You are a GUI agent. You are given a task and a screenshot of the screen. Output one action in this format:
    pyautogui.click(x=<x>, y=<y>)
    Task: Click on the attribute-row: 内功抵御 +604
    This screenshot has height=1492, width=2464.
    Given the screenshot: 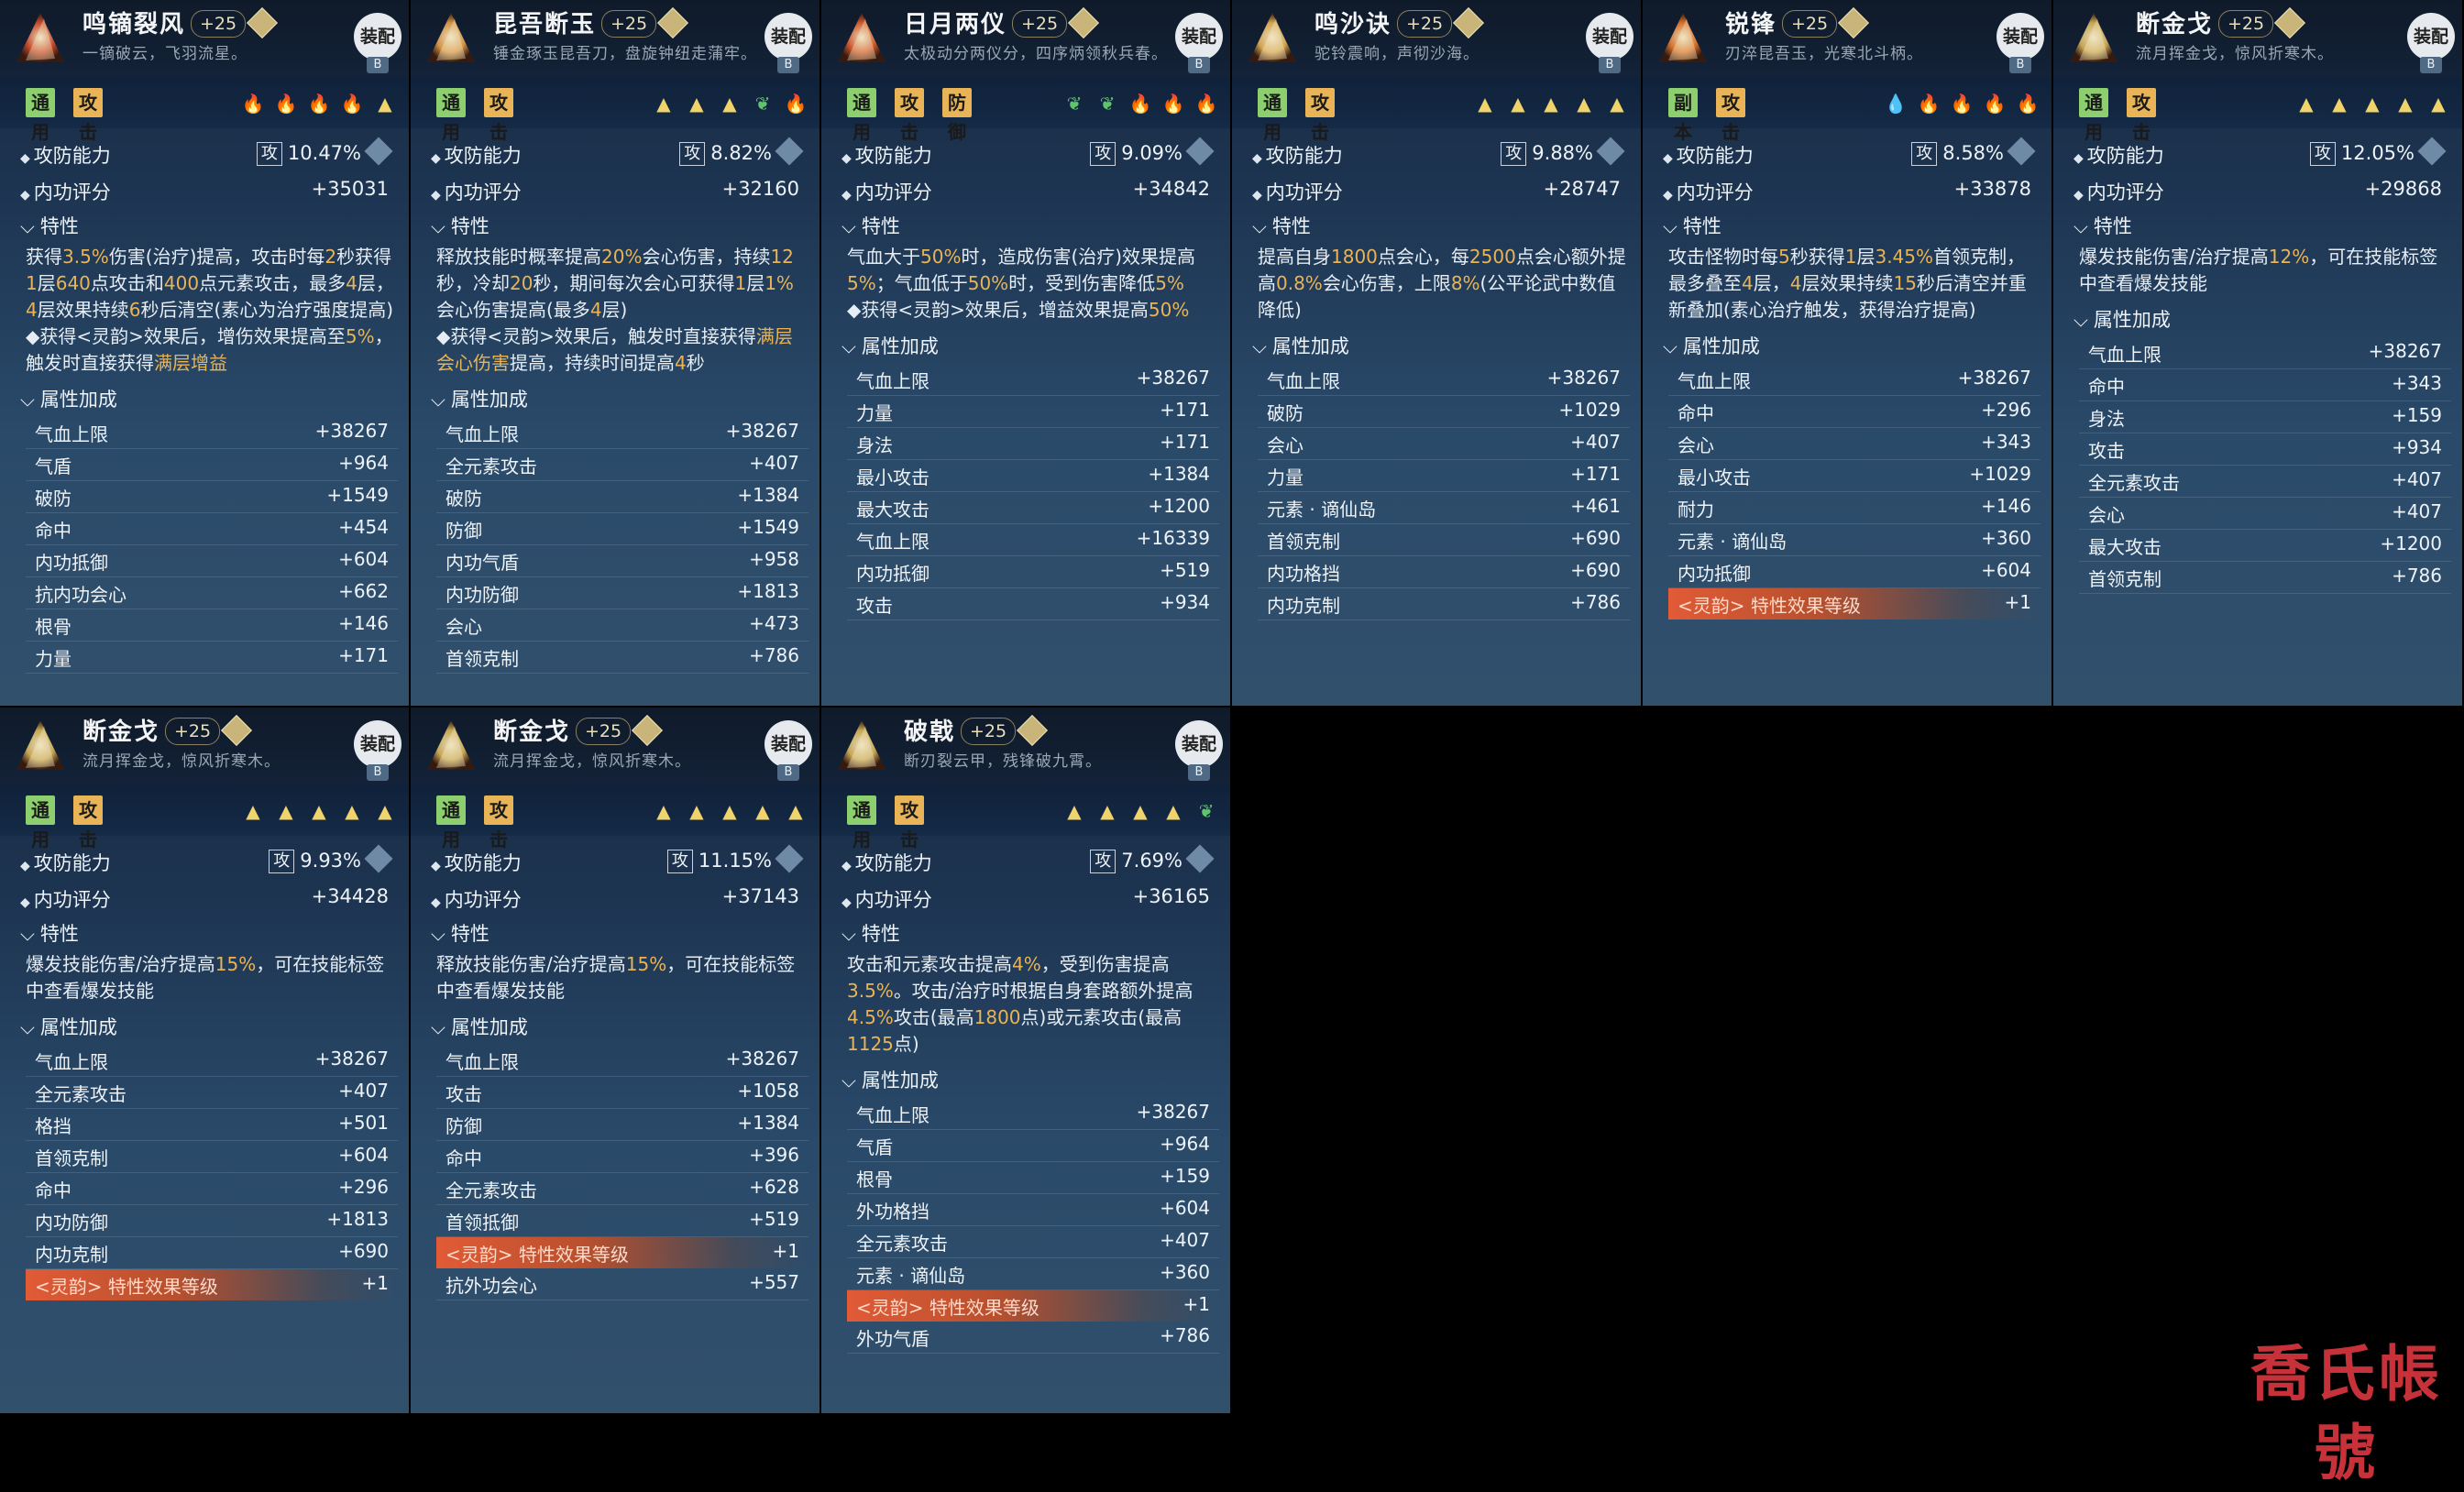 What is the action you would take?
    pyautogui.click(x=212, y=561)
    